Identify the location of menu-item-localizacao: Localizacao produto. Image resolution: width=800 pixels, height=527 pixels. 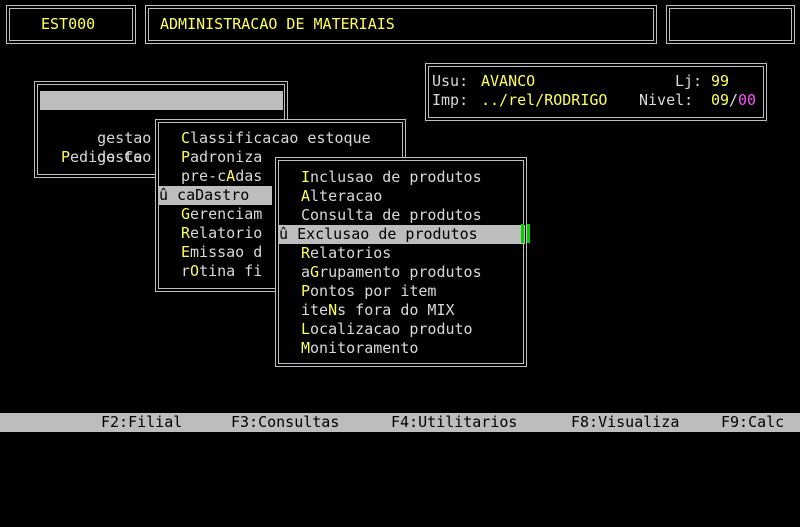
(387, 329).